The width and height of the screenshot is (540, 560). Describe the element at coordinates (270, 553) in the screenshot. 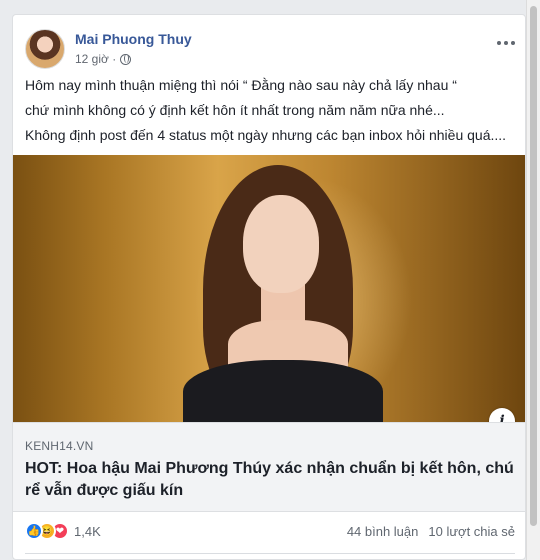

I see `divider` at that location.